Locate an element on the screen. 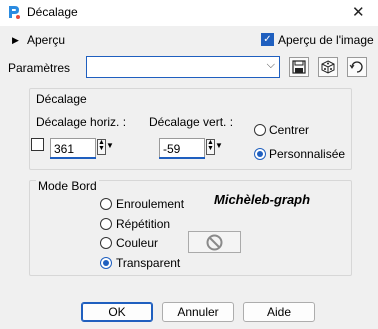 This screenshot has width=378, height=329. vert-offset-label: Décalage vert. : is located at coordinates (191, 122).